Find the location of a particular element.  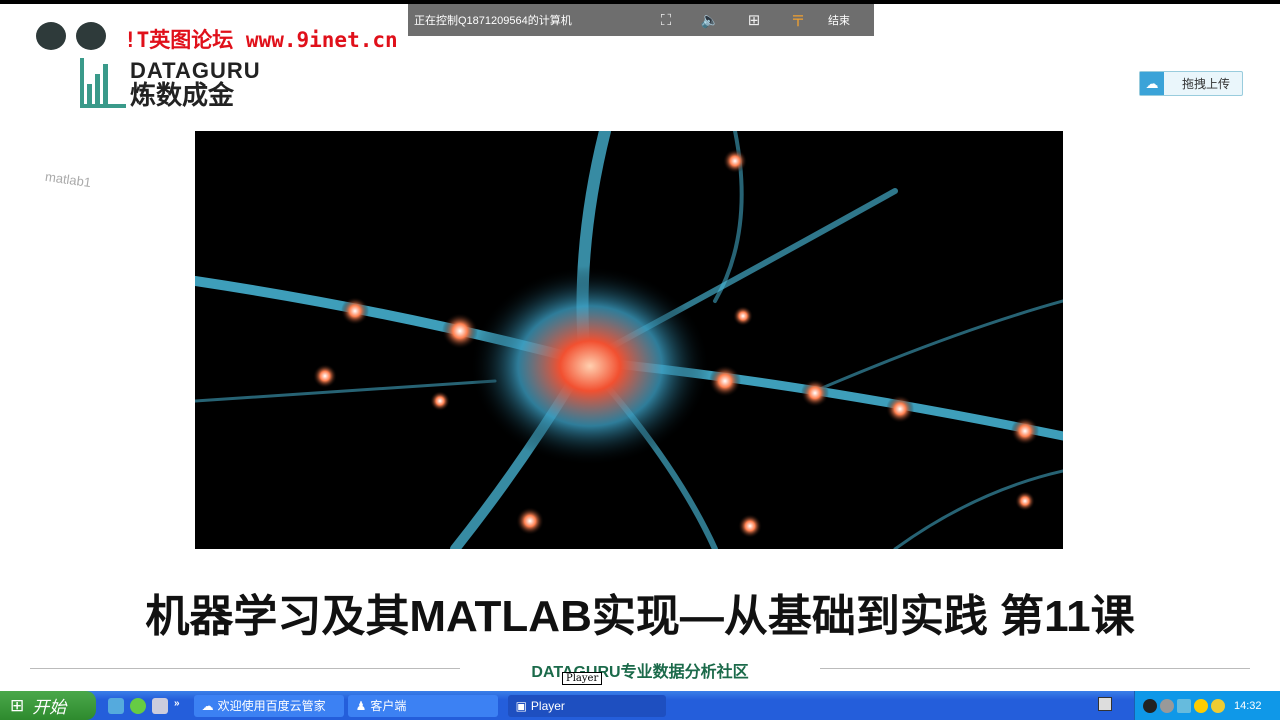

task-baidu: ☁ 欢迎使用百度云管家 is located at coordinates (268, 705).